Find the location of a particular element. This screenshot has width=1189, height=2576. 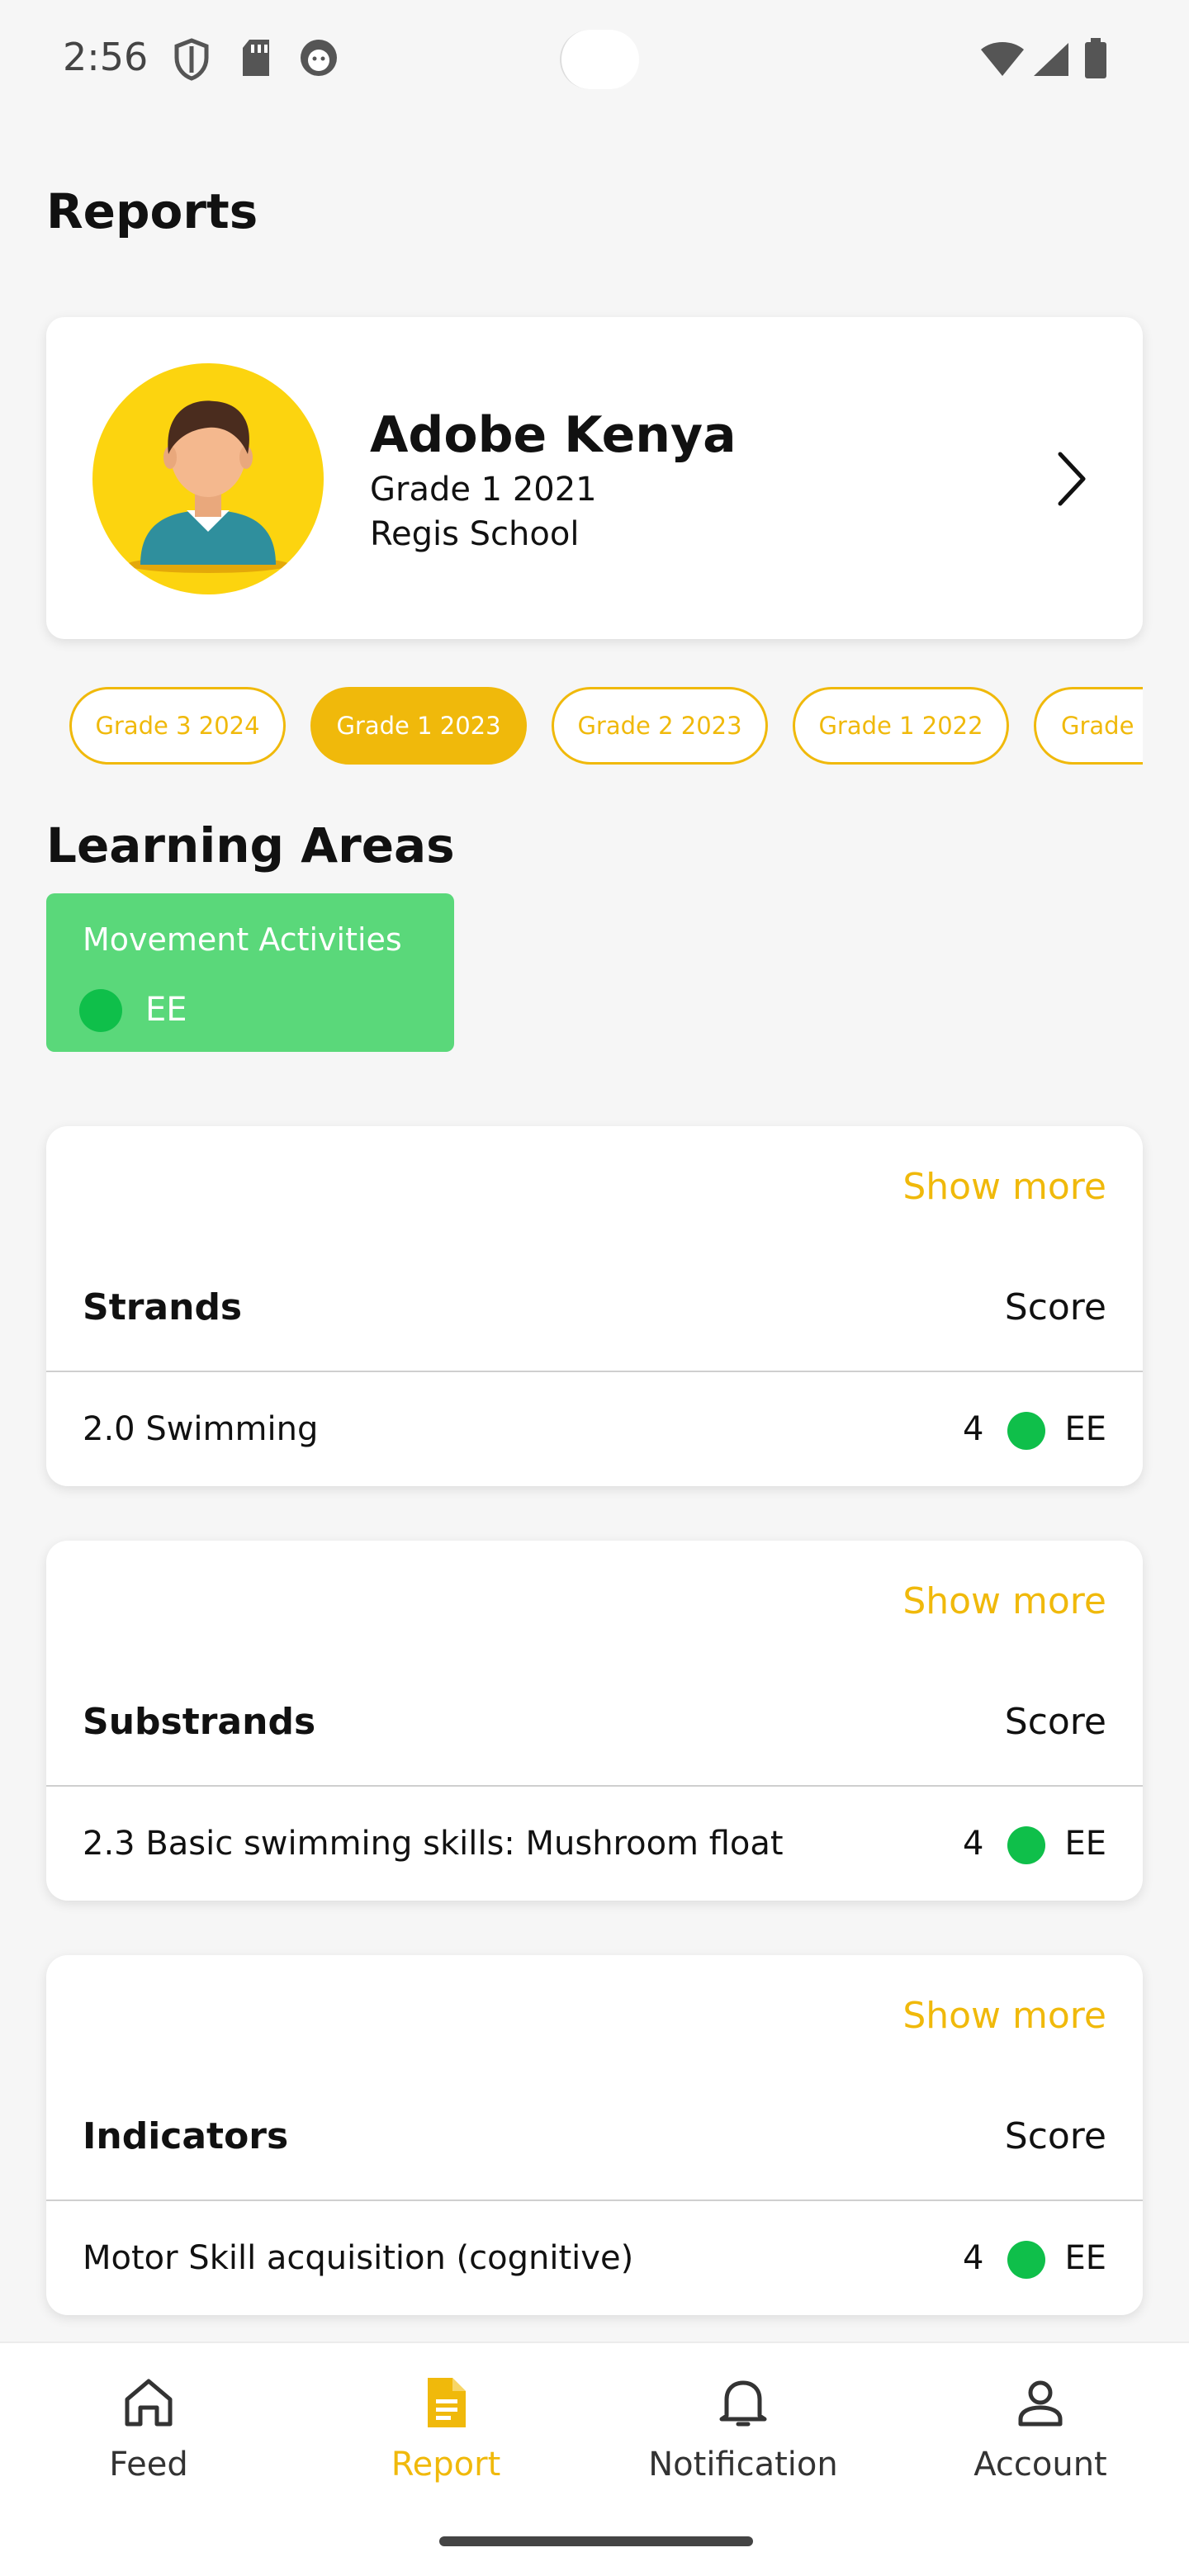

nav-label: Account is located at coordinates (1040, 2465).